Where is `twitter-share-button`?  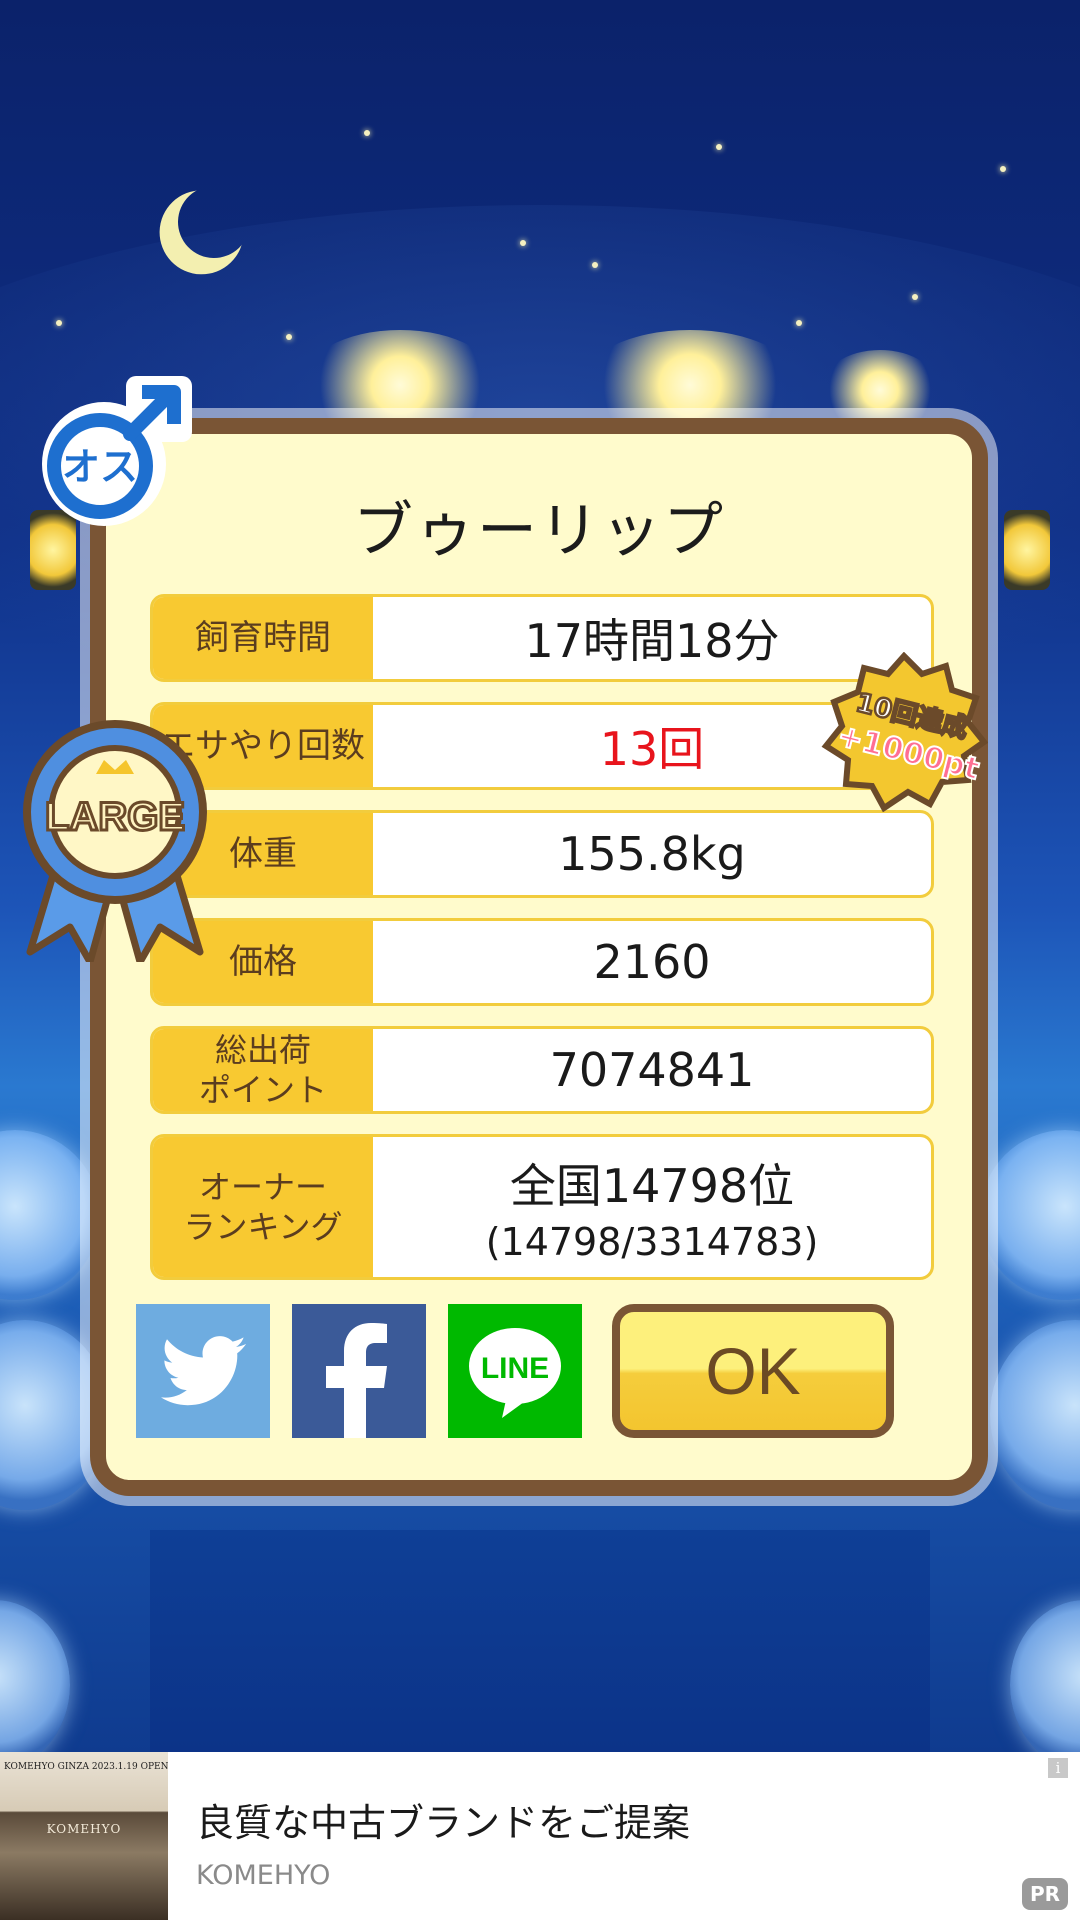
twitter-share-button is located at coordinates (203, 1371).